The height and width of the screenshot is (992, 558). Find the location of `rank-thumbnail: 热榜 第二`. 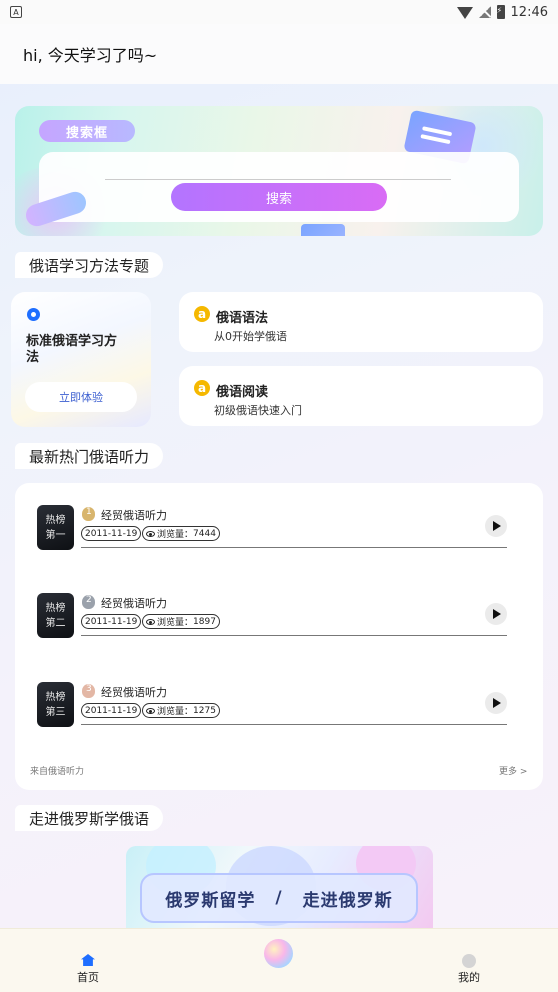

rank-thumbnail: 热榜 第二 is located at coordinates (55, 615).